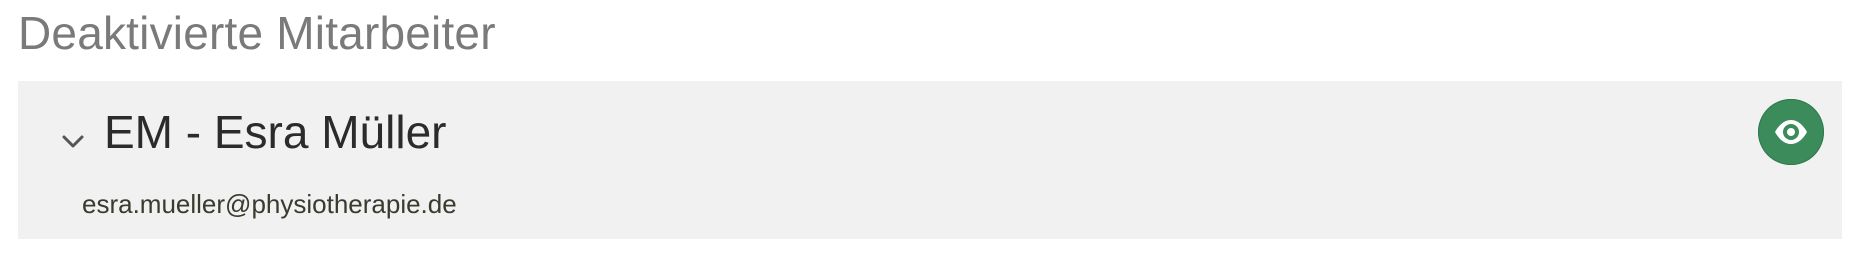 This screenshot has width=1856, height=258. I want to click on eye-icon, so click(1791, 132).